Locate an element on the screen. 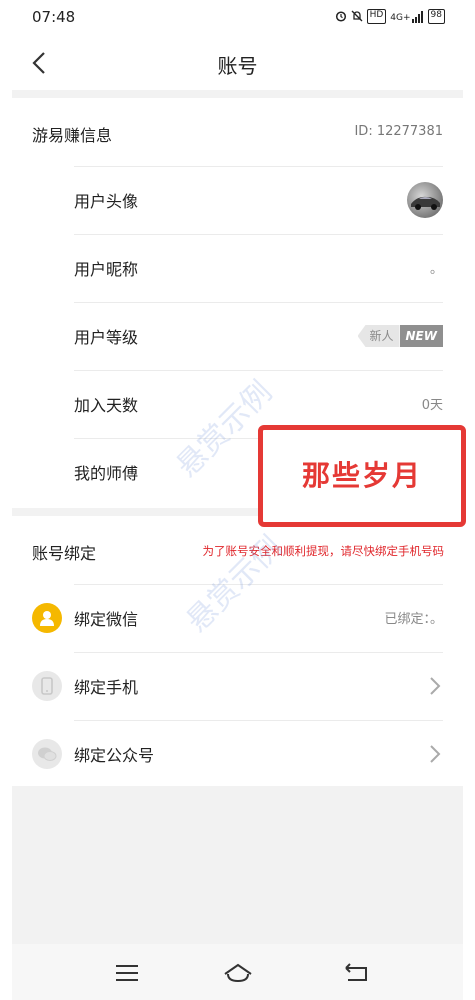 The image size is (475, 1000). status-time: 07:48 is located at coordinates (54, 17).